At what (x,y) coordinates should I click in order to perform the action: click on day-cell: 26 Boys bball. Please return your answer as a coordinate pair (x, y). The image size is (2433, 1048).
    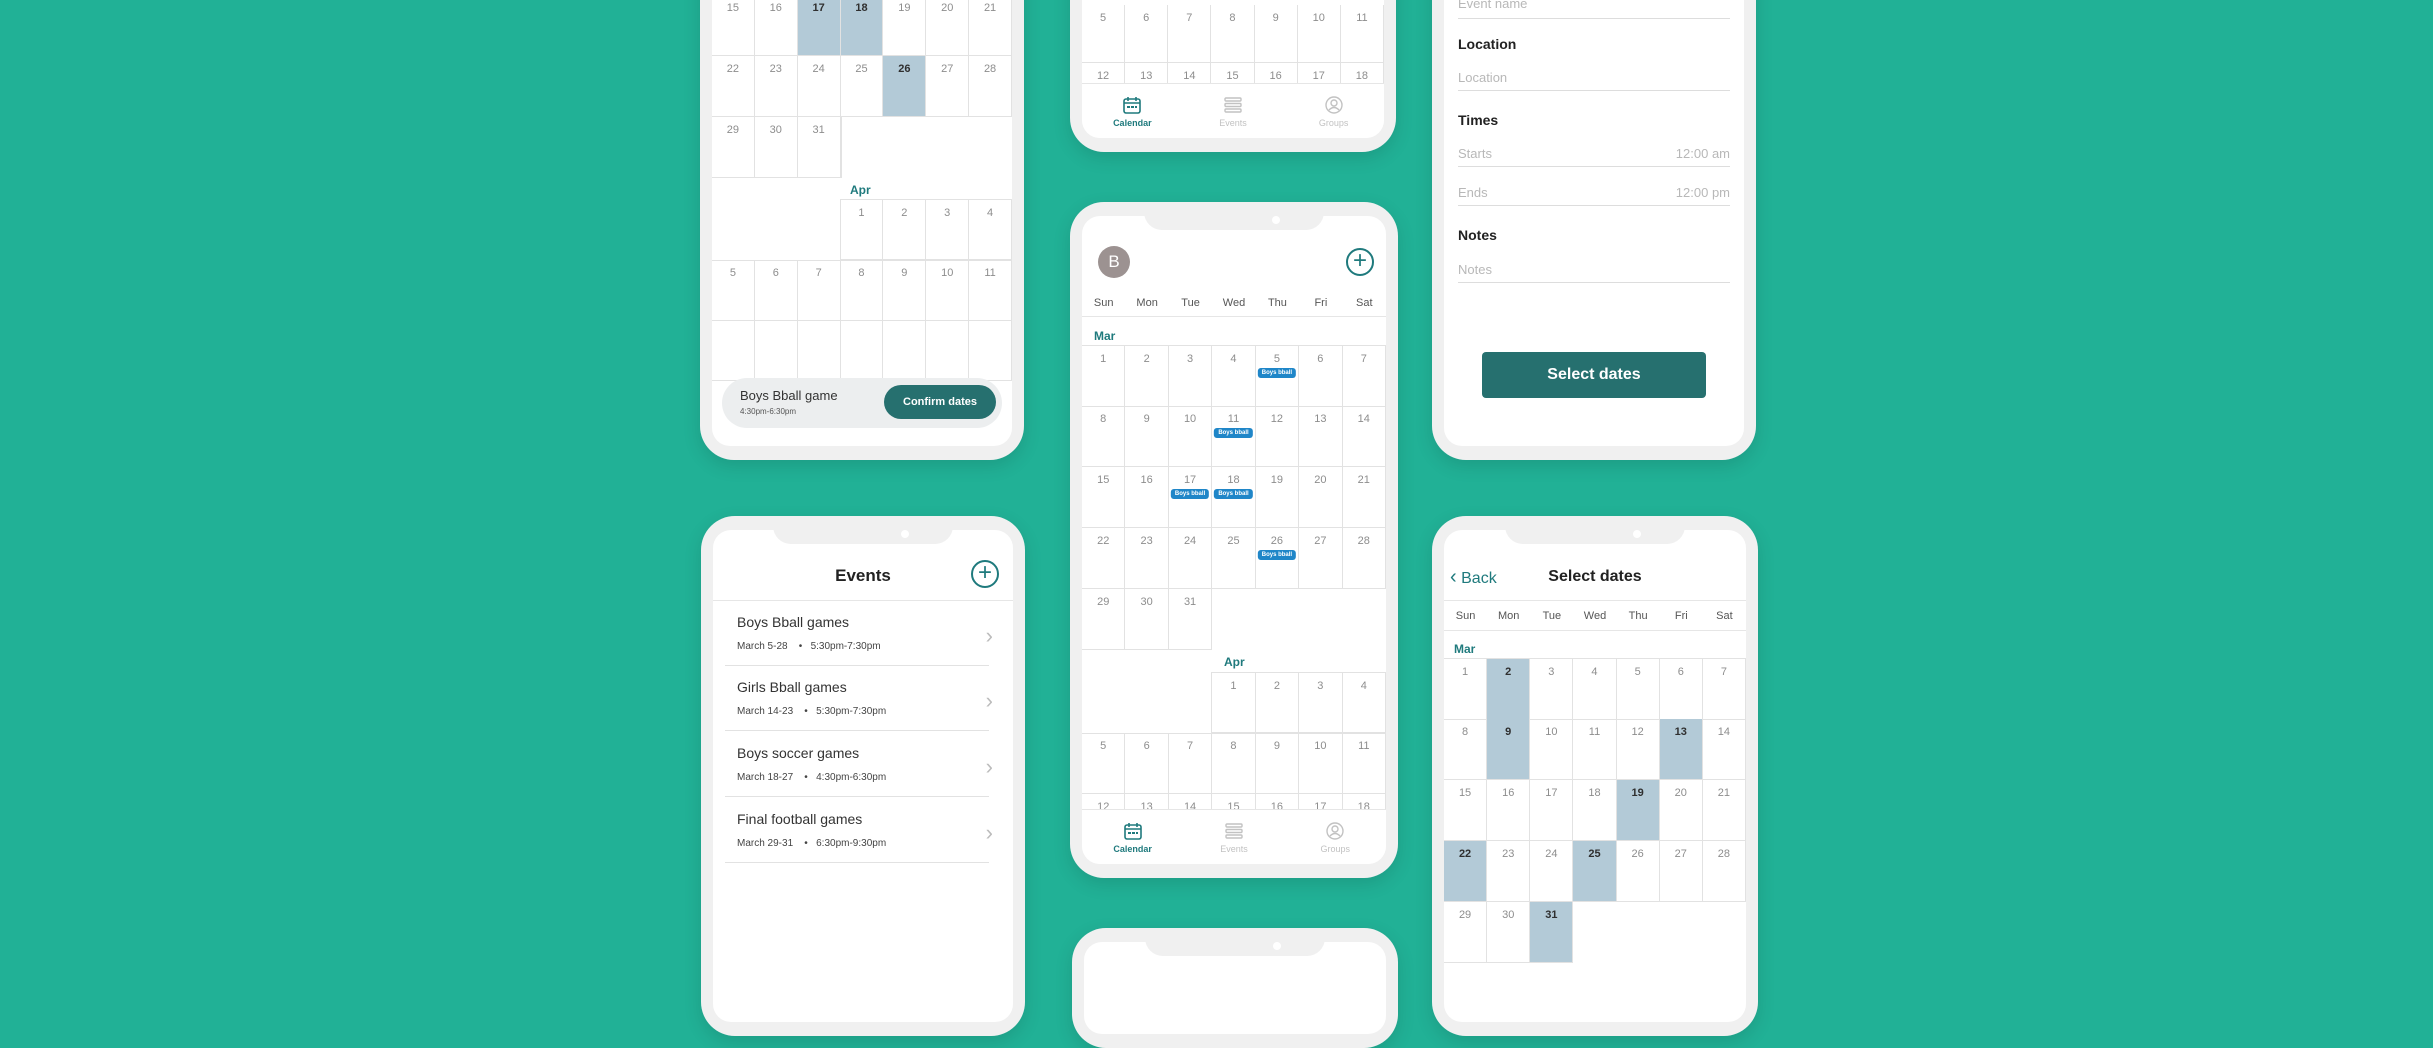
    Looking at the image, I should click on (1277, 558).